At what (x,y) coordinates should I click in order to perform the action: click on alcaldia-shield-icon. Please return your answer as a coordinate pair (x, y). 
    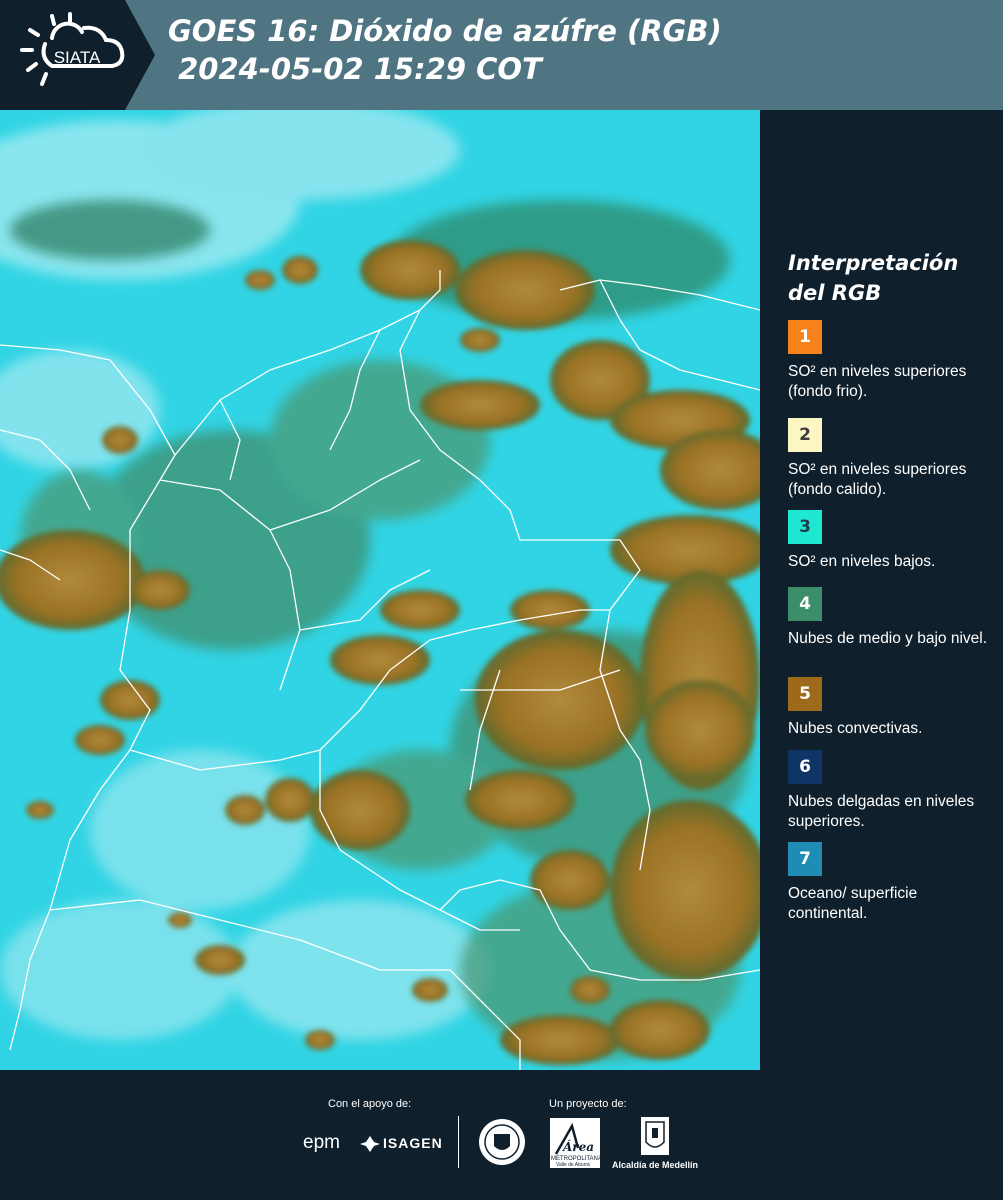
    Looking at the image, I should click on (655, 1136).